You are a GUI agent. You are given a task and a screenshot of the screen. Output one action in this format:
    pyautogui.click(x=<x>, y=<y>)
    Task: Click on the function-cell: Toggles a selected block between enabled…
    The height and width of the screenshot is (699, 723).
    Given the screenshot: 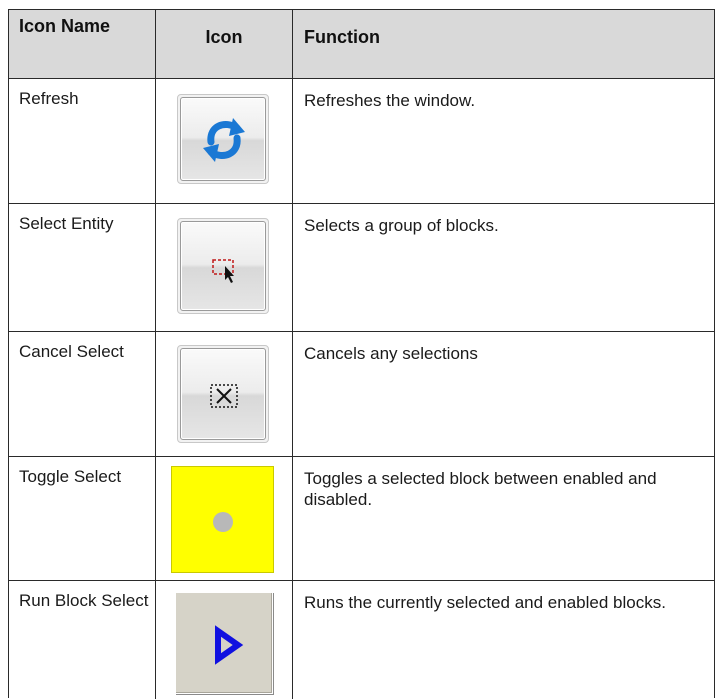 What is the action you would take?
    pyautogui.click(x=503, y=518)
    